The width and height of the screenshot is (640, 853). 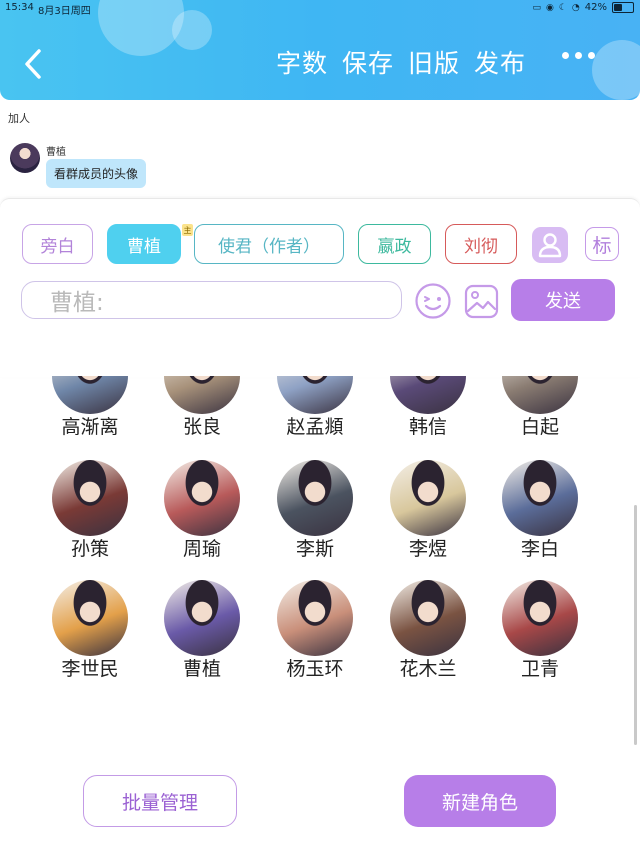 I want to click on send-button: 发送, so click(x=563, y=300).